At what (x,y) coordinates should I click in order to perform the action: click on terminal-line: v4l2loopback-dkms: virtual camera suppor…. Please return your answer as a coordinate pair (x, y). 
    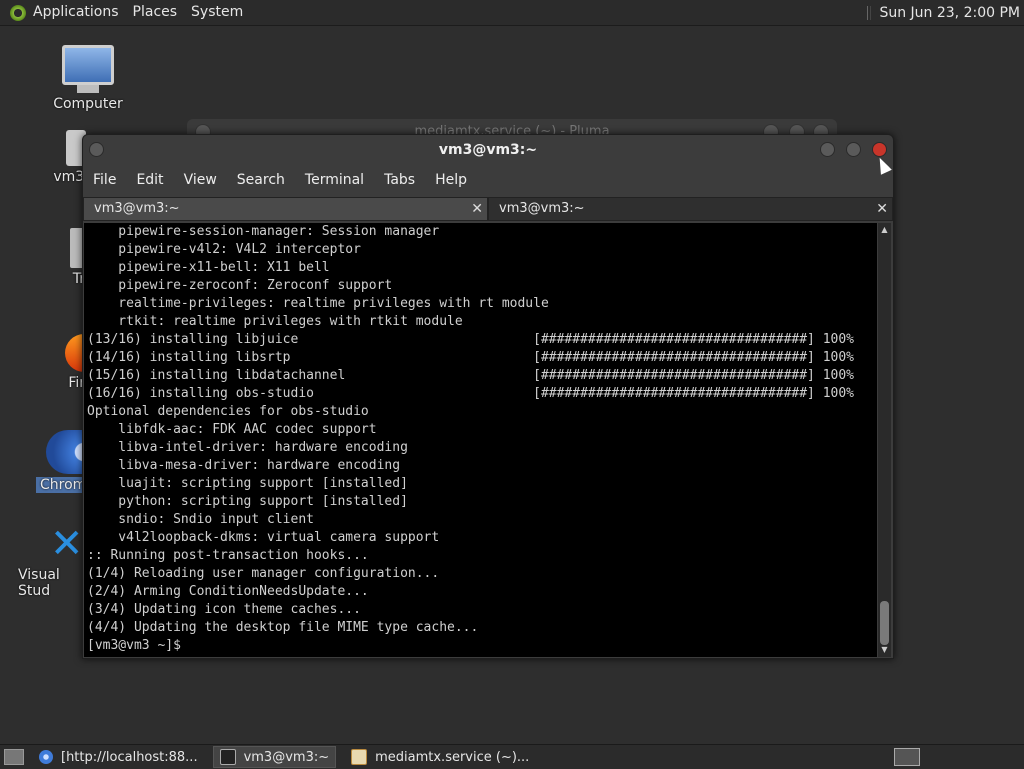
    Looking at the image, I should click on (263, 537).